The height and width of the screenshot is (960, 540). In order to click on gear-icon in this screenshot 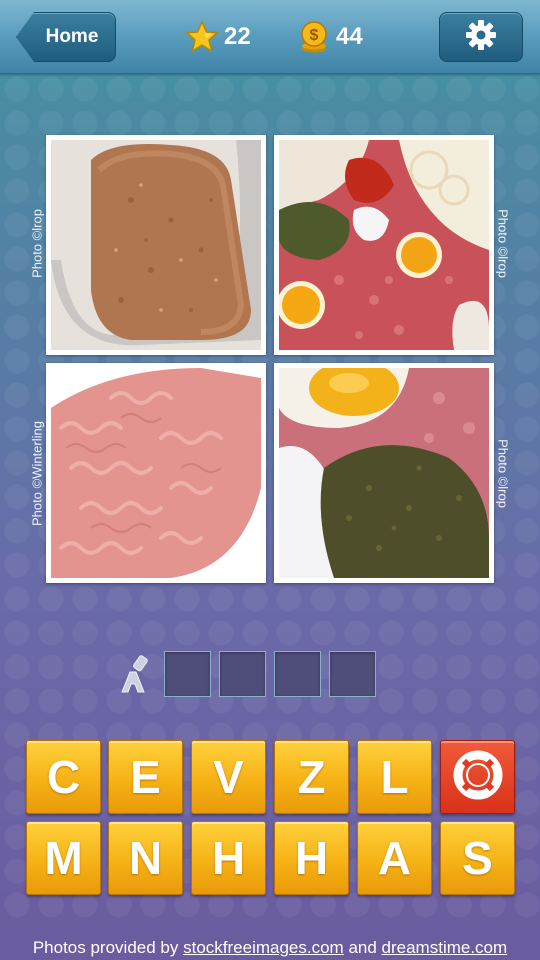, I will do `click(481, 37)`.